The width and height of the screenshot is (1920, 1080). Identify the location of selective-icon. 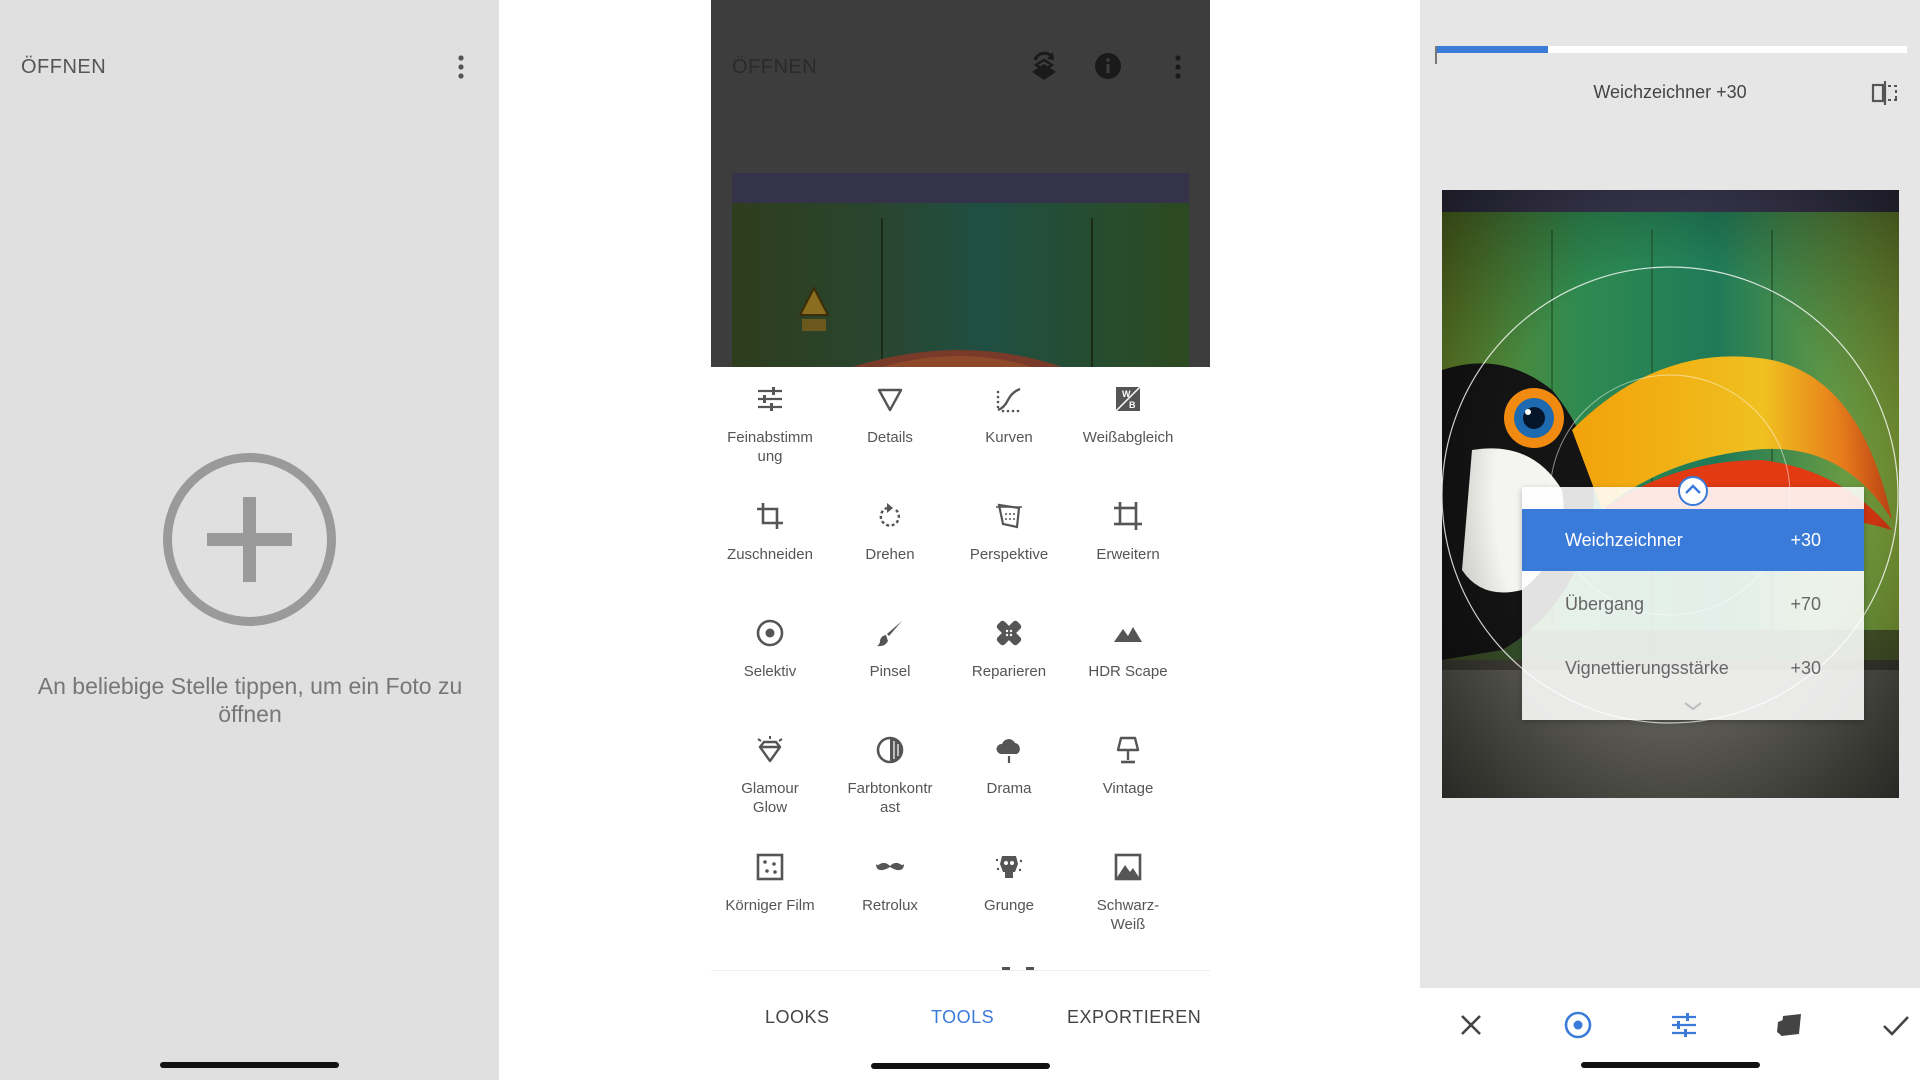
(770, 633).